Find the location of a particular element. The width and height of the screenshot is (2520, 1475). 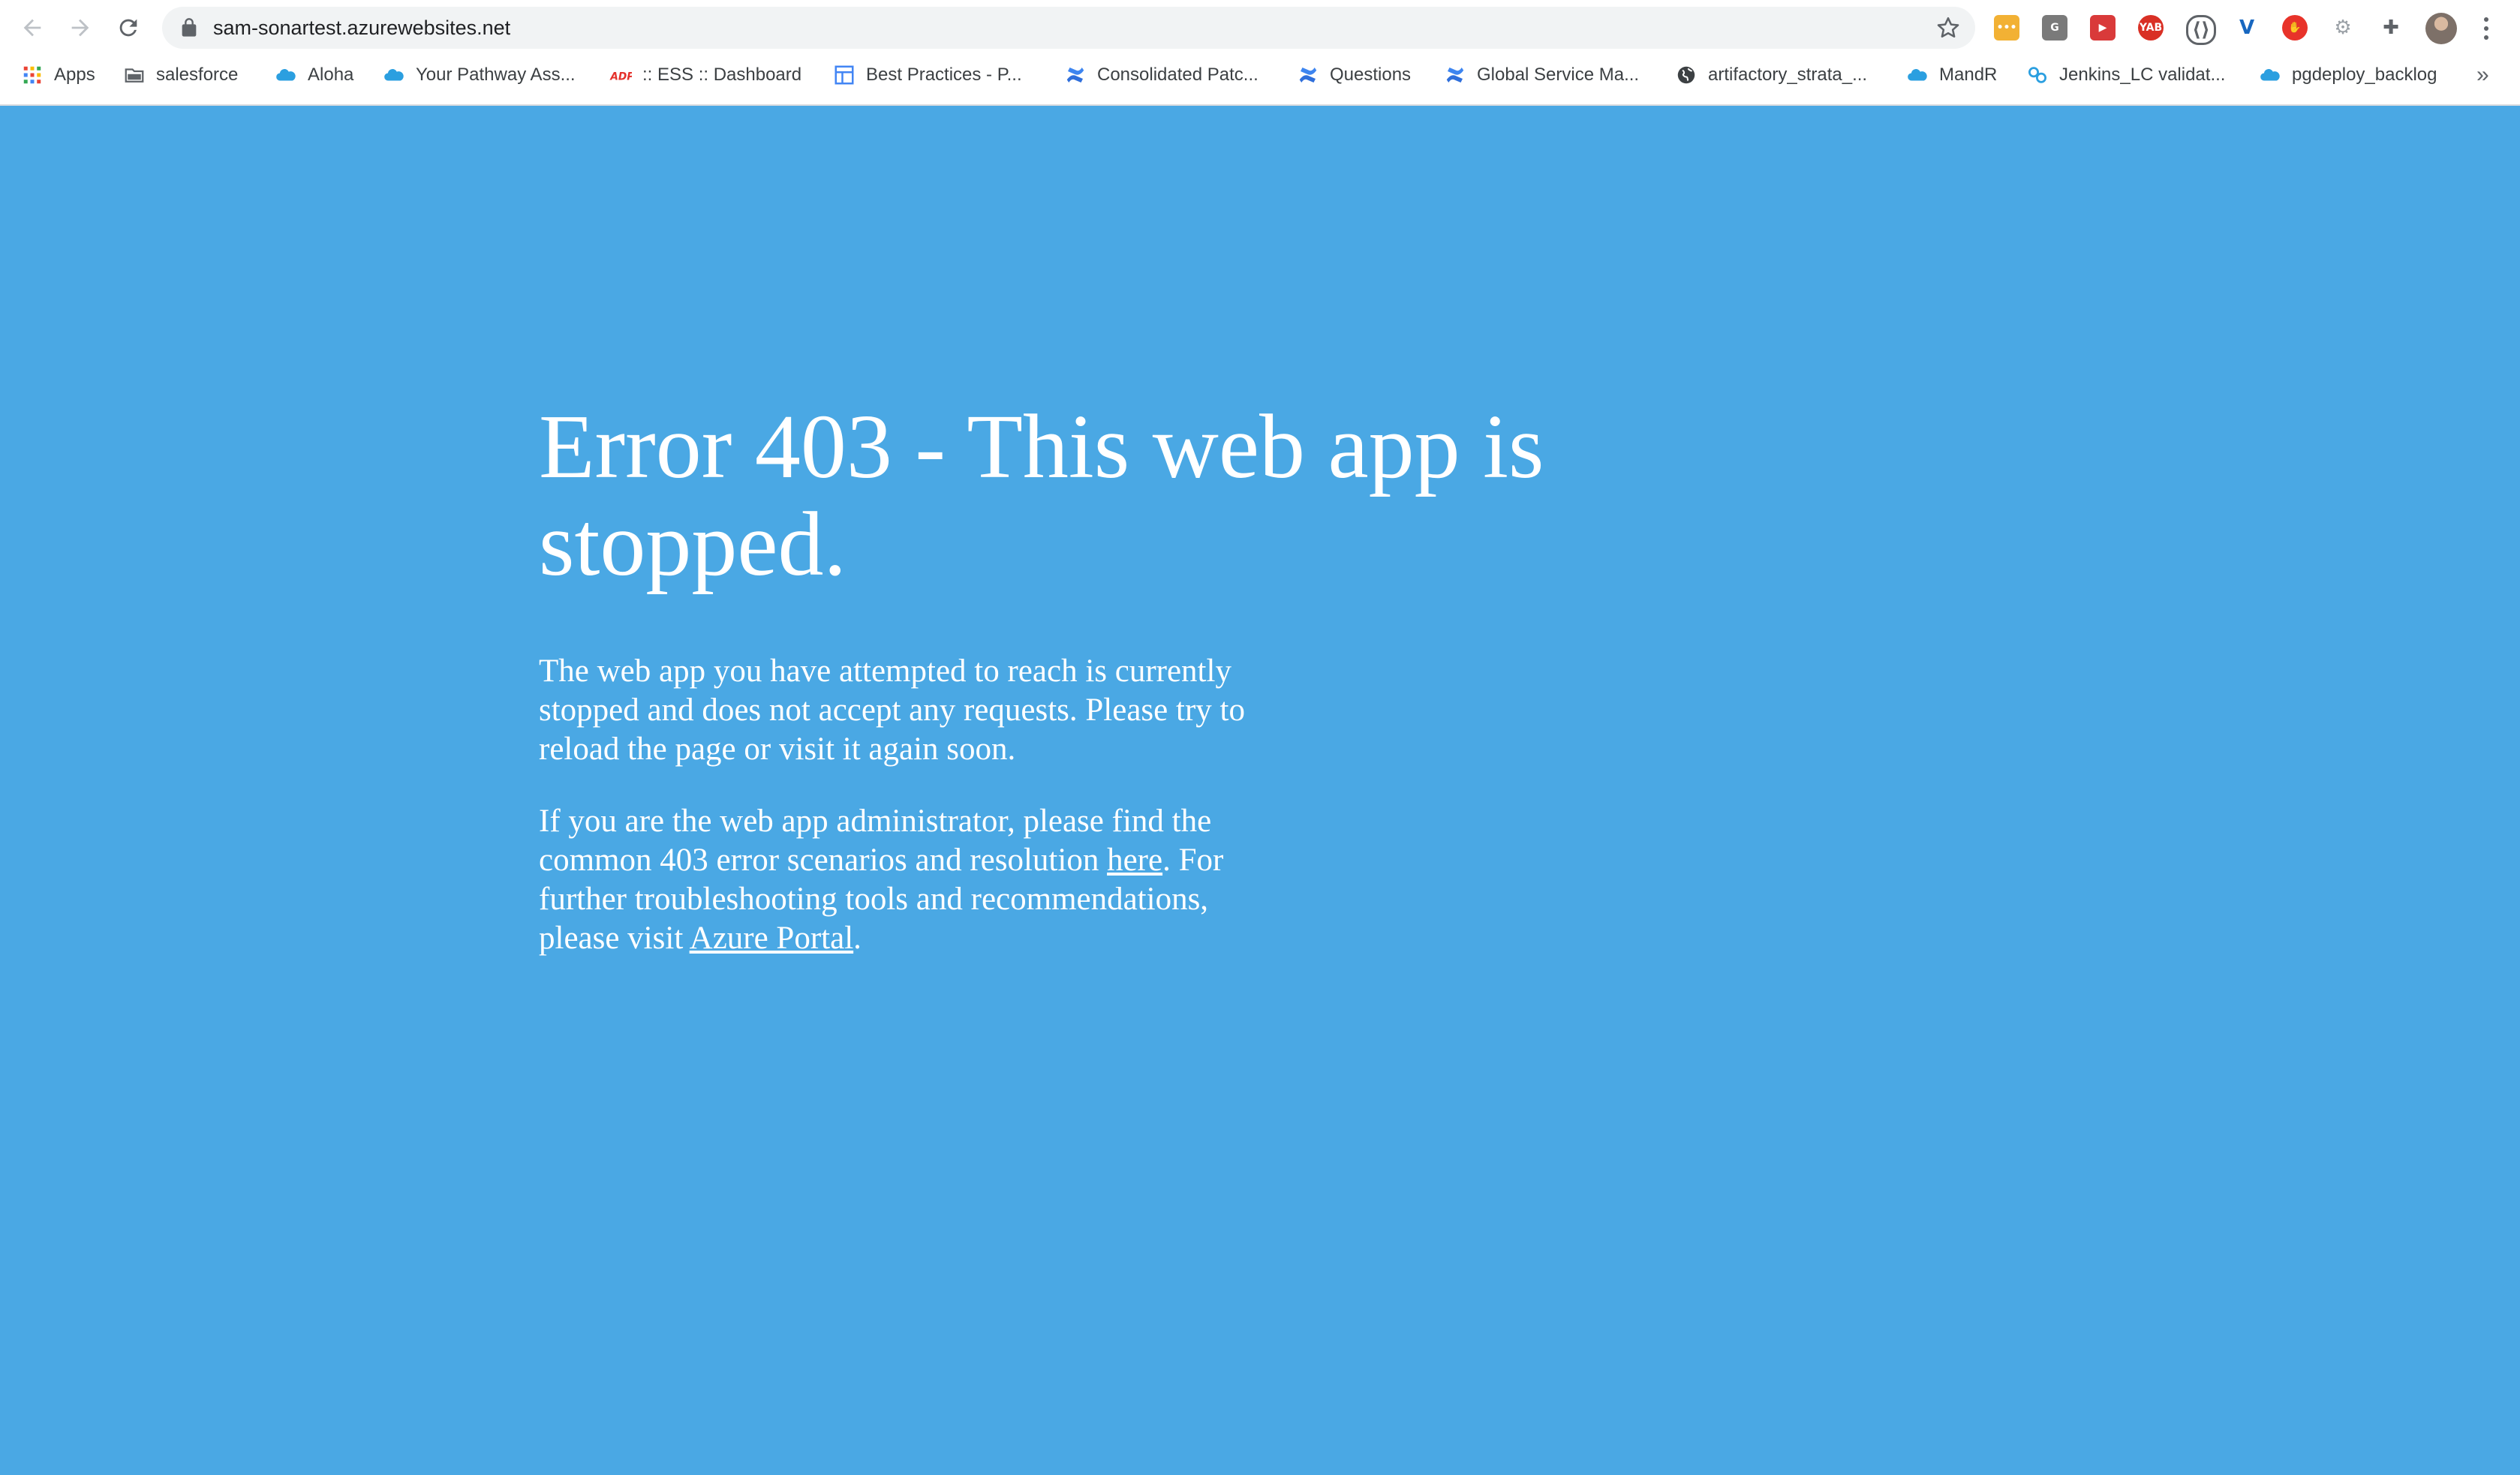

admin-help-text-part3: . is located at coordinates (857, 939).